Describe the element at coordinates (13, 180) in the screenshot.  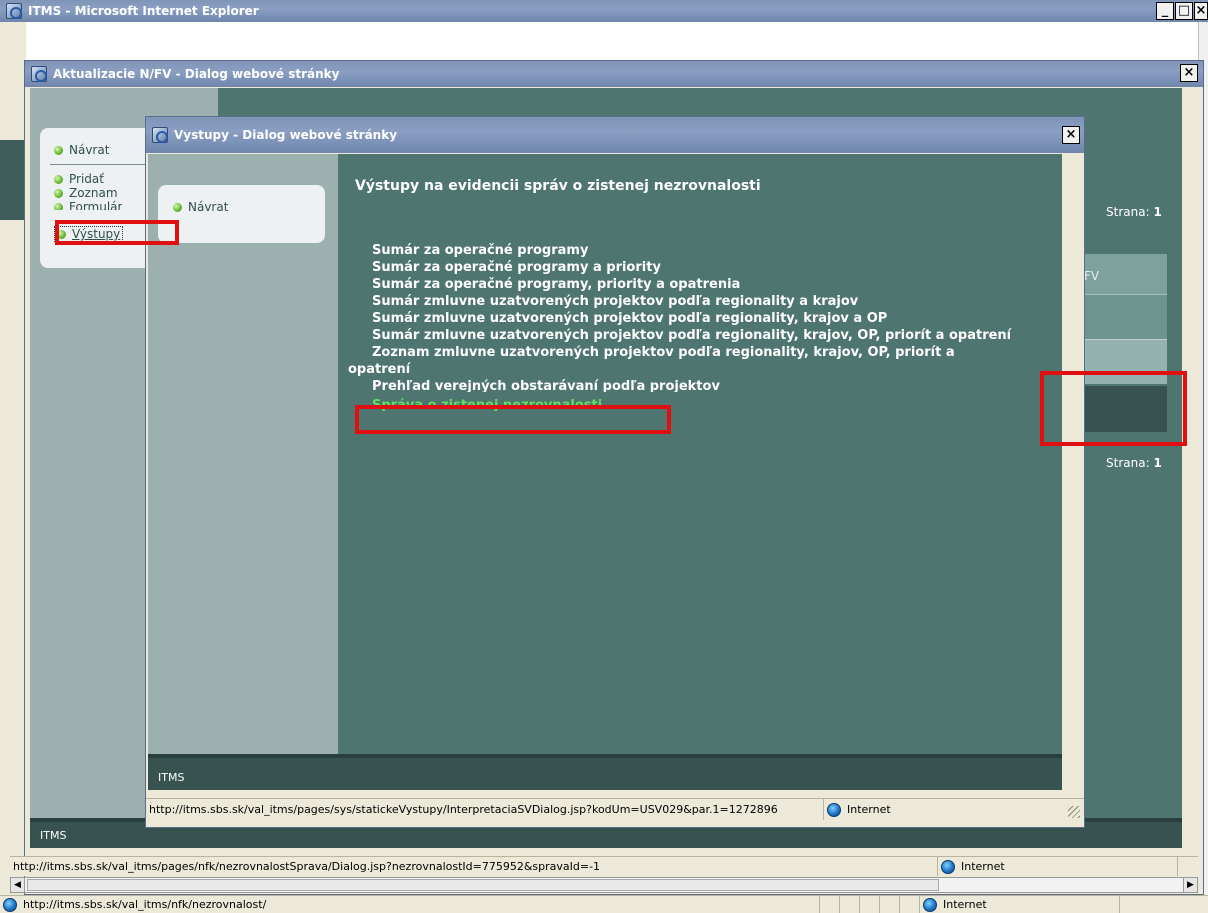
I see `ie-page-edge-left` at that location.